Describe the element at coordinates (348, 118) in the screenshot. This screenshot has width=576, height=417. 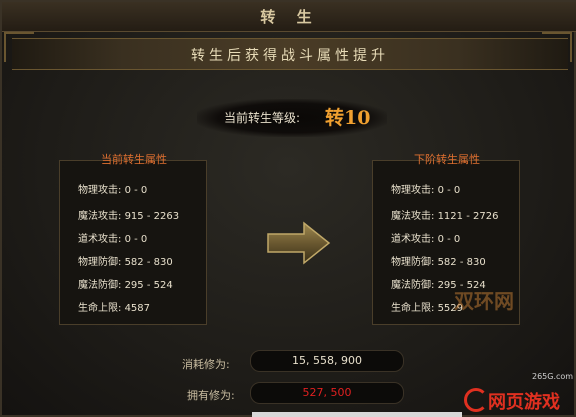
I see `level-value: 转10` at that location.